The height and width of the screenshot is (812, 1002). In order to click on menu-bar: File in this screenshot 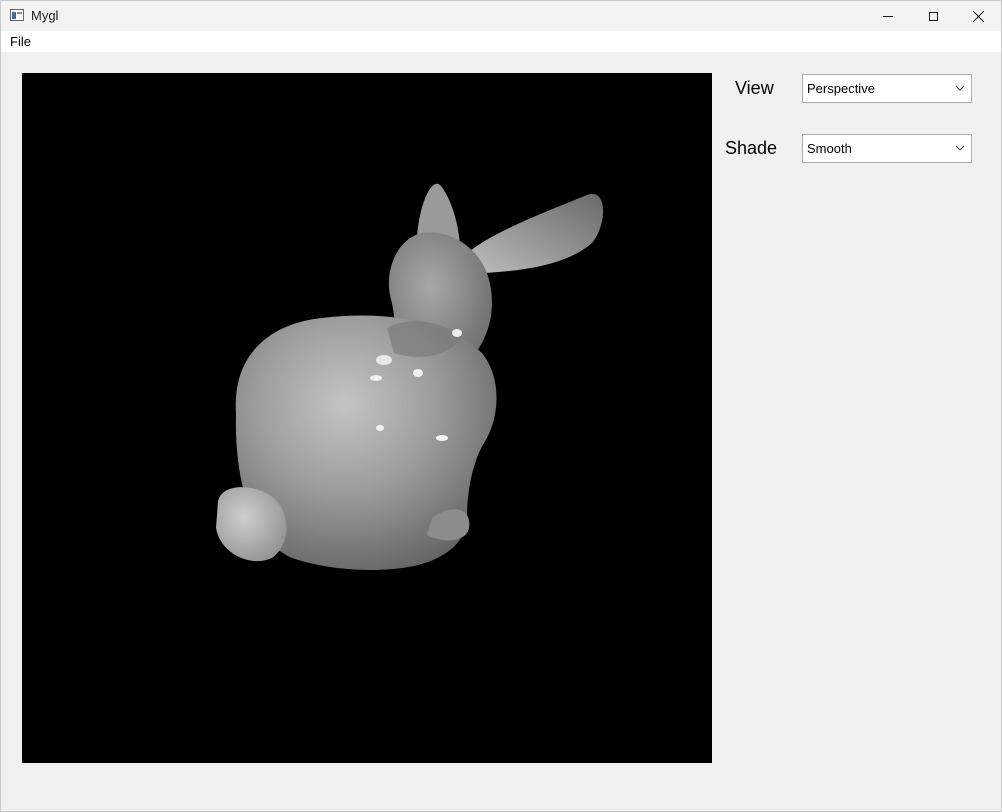, I will do `click(501, 41)`.